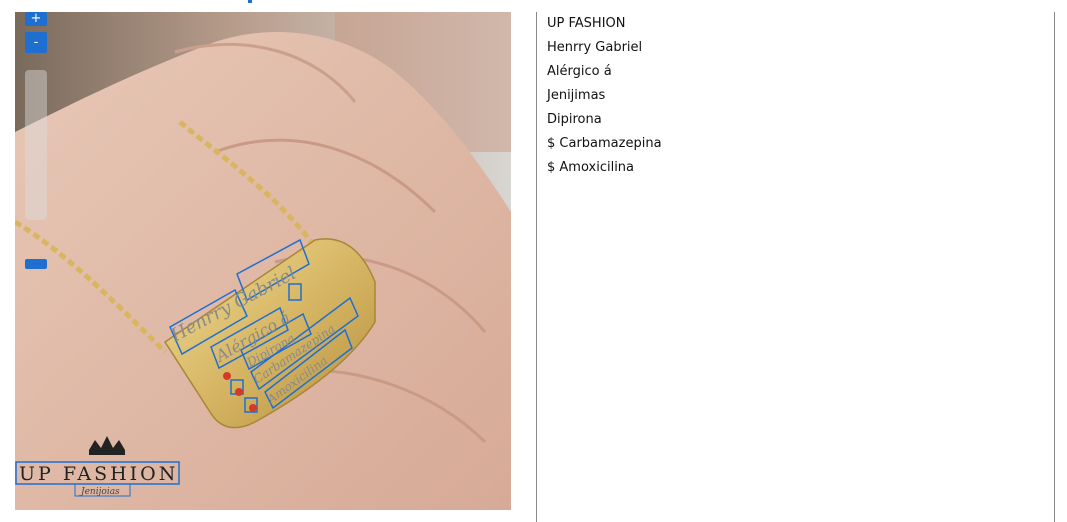  What do you see at coordinates (595, 47) in the screenshot?
I see `ocr-result-item: Henrry Gabriel` at bounding box center [595, 47].